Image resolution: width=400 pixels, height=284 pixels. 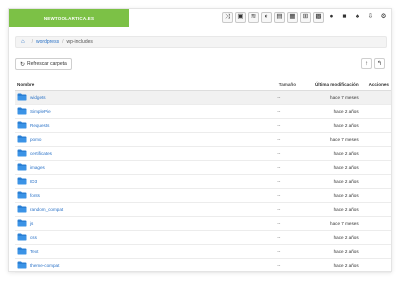 I want to click on map-pin-icon: ●, so click(x=331, y=17).